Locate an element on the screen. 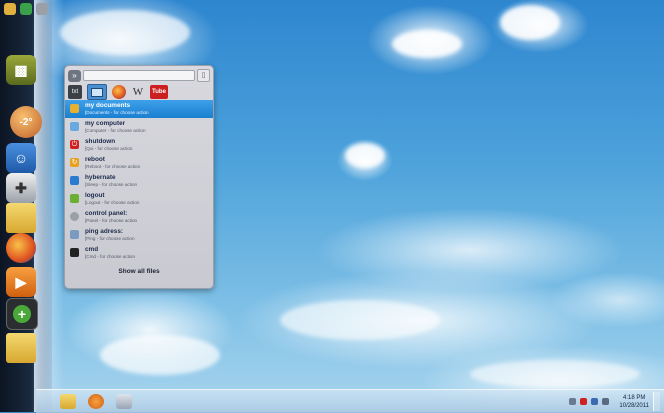 This screenshot has width=664, height=413. firefox-tab is located at coordinates (119, 92).